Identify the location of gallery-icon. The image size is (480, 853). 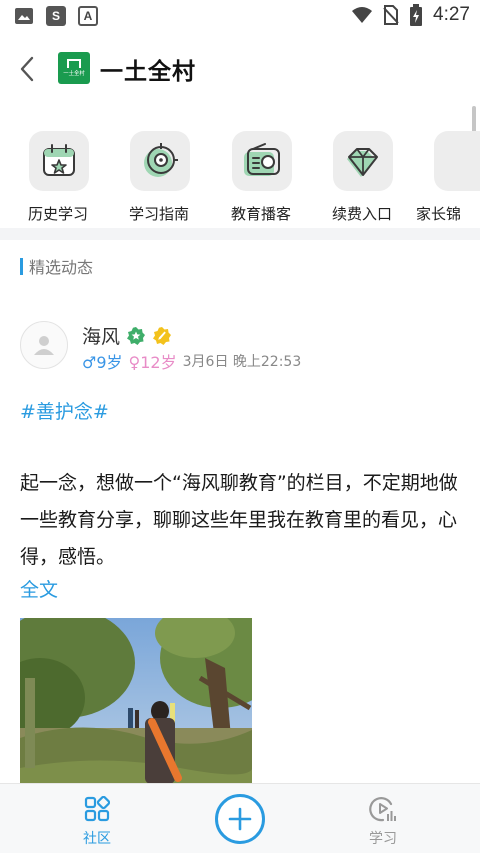
(24, 16).